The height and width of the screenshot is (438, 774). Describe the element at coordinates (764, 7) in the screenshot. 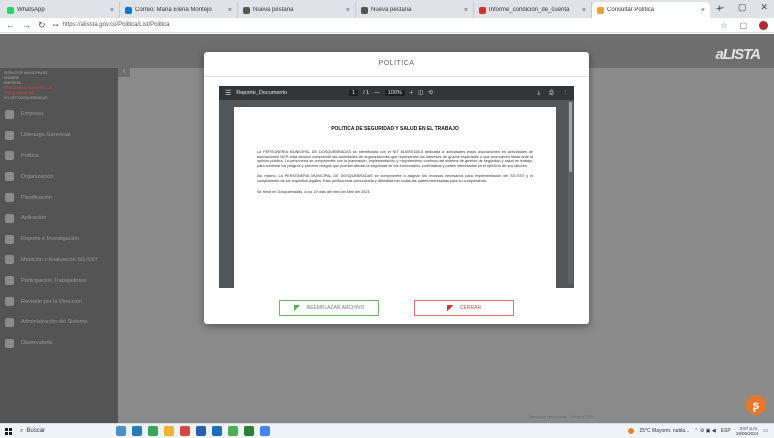

I see `close-window-icon: ✕` at that location.